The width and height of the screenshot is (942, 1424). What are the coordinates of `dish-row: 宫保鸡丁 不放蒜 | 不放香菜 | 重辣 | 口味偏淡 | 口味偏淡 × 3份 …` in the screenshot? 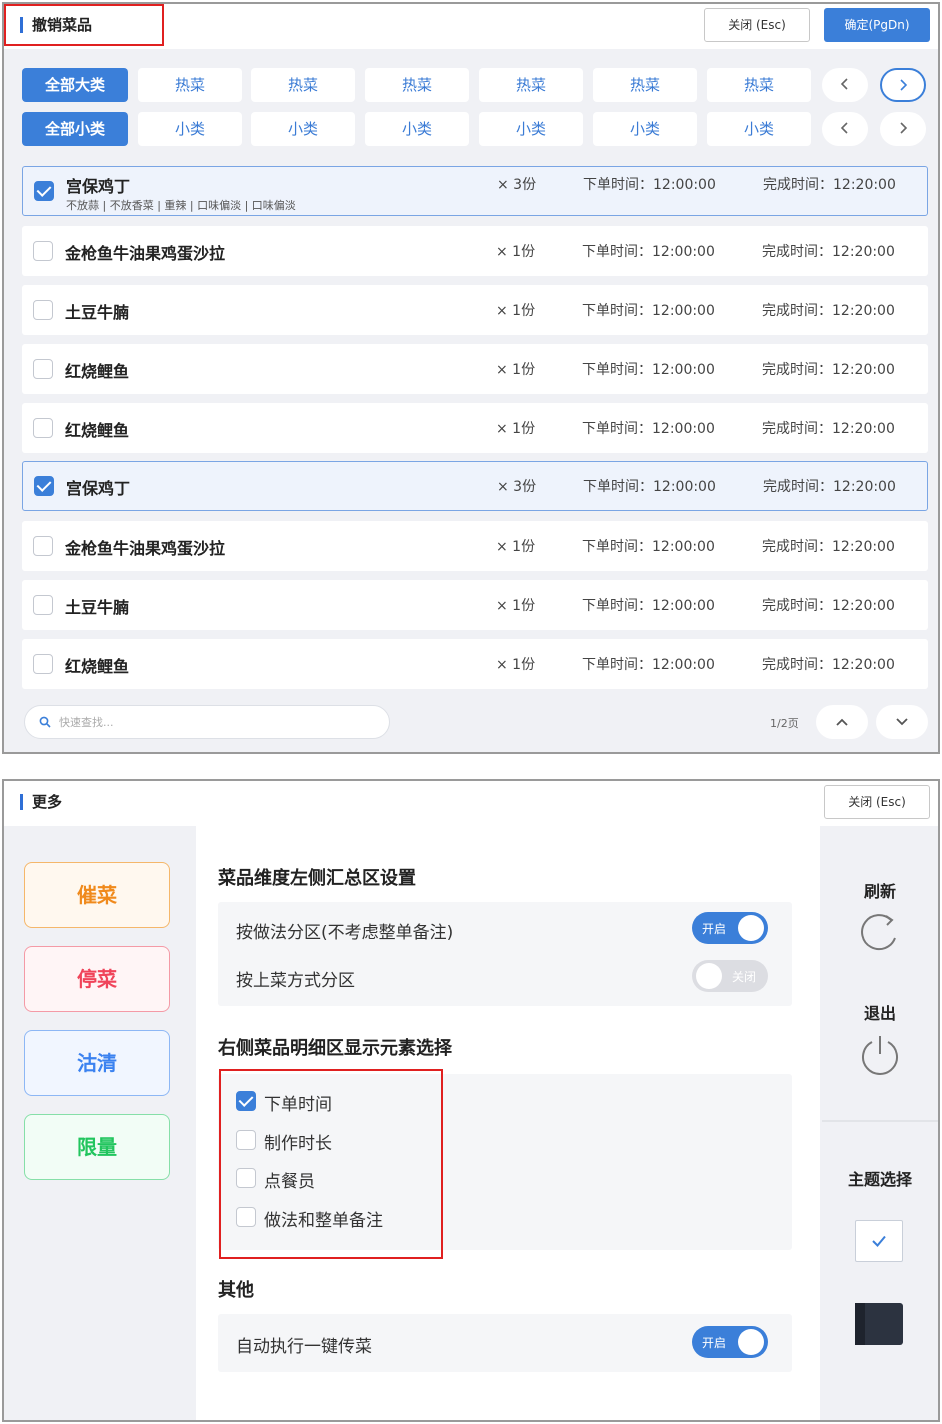 It's located at (475, 191).